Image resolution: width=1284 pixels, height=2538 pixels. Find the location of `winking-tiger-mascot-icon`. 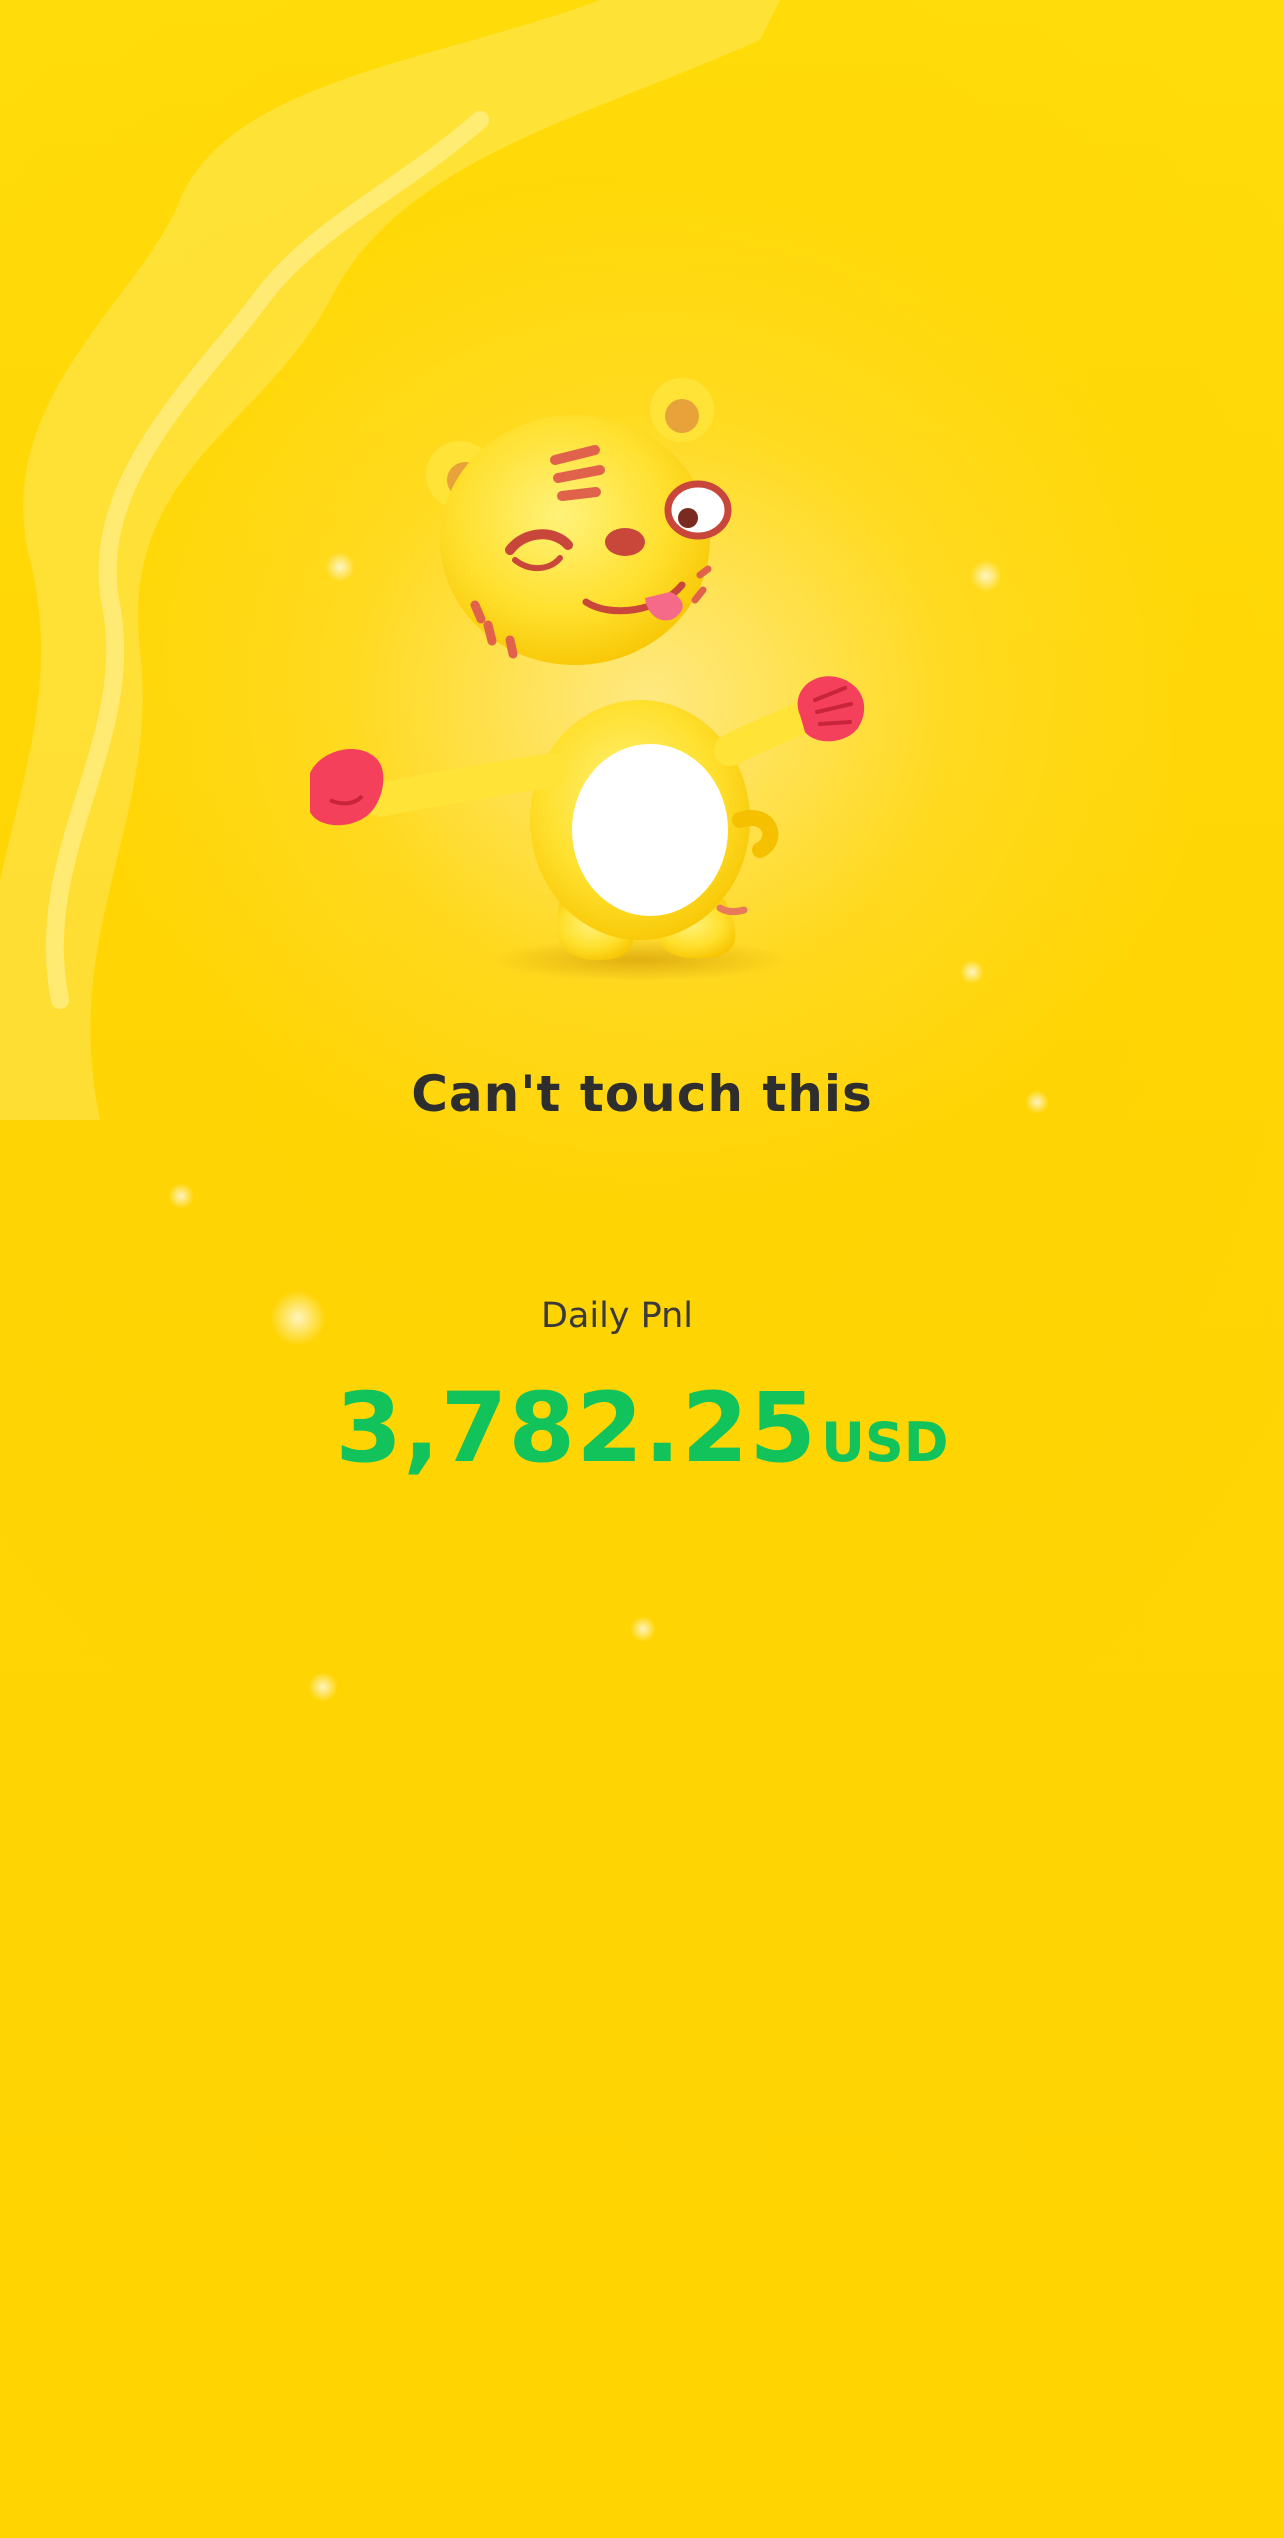

winking-tiger-mascot-icon is located at coordinates (587, 680).